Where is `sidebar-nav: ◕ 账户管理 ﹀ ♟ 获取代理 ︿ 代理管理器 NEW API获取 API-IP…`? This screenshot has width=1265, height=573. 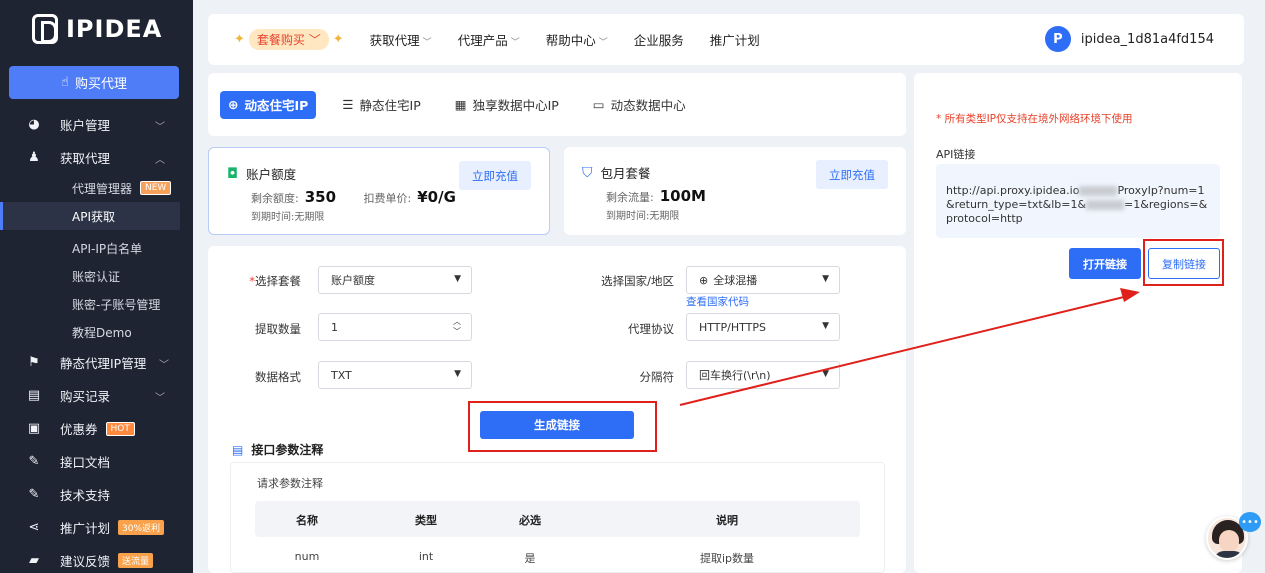
sidebar-nav: ◕ 账户管理 ﹀ ♟ 获取代理 ︿ 代理管理器 NEW API获取 API-IP… is located at coordinates (96, 340).